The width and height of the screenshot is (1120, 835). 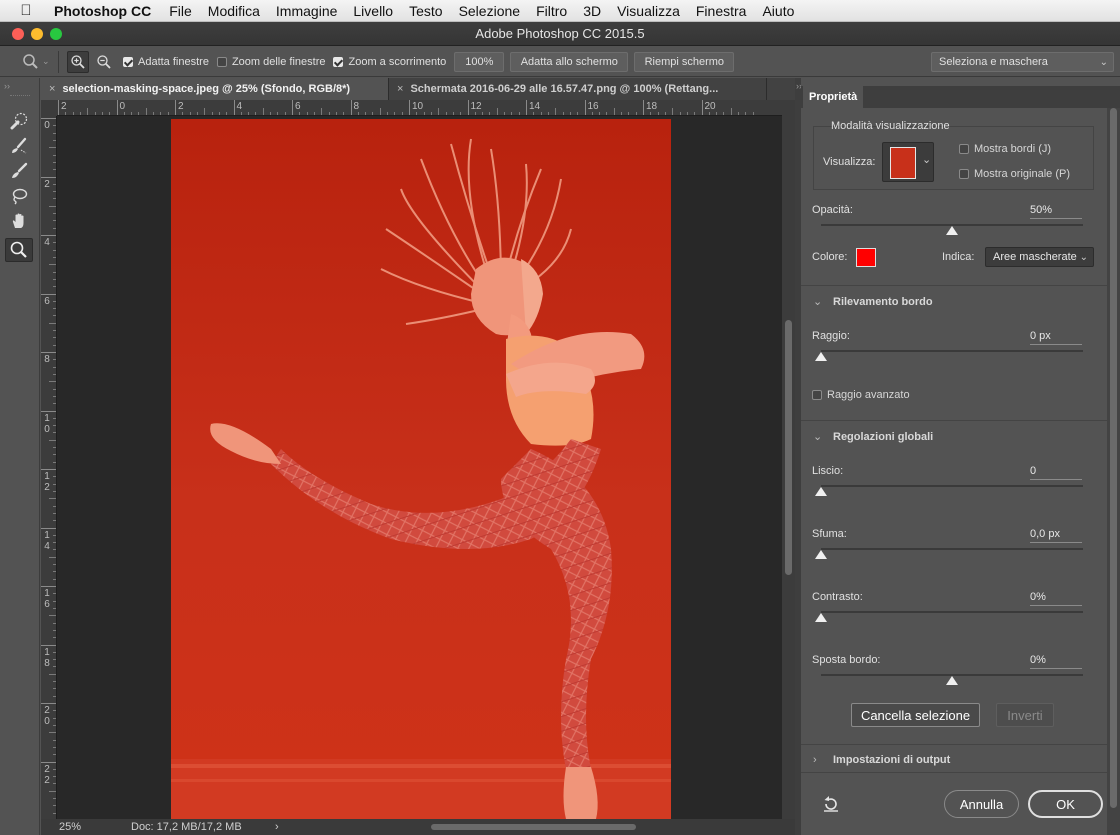 I want to click on feather-slider, so click(x=949, y=553).